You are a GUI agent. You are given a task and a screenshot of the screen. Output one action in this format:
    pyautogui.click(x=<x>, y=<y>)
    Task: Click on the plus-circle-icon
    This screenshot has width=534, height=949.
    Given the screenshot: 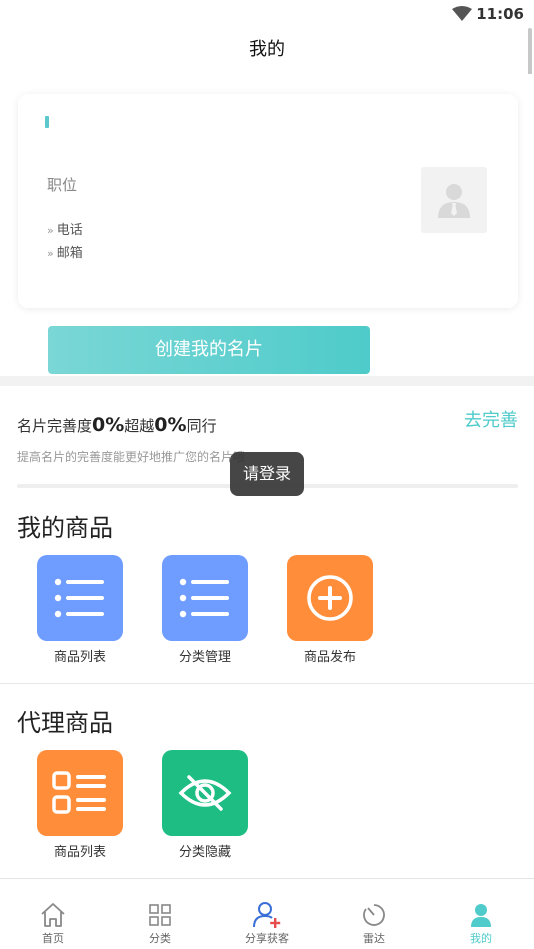 What is the action you would take?
    pyautogui.click(x=330, y=598)
    